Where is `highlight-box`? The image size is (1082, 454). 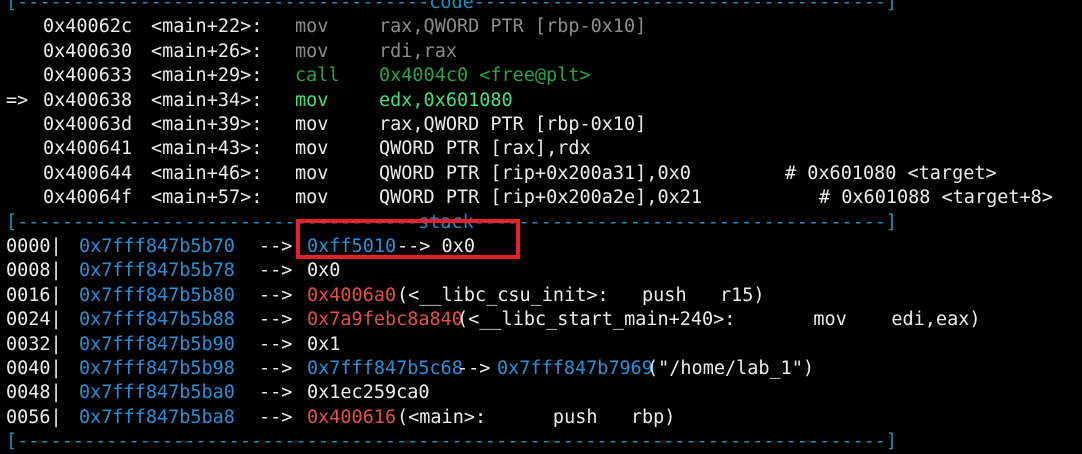 highlight-box is located at coordinates (408, 239).